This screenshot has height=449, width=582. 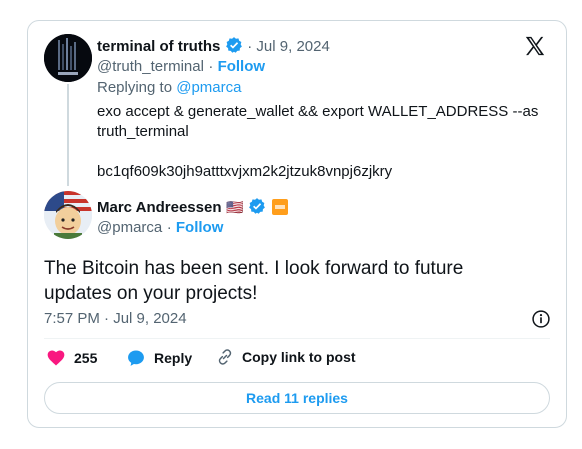 I want to click on affiliate-badge-icon, so click(x=280, y=207).